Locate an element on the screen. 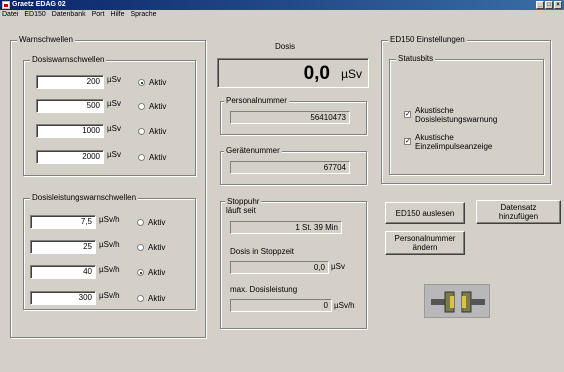  stoppuhr-max-label: max. Dosisleistung is located at coordinates (264, 289).